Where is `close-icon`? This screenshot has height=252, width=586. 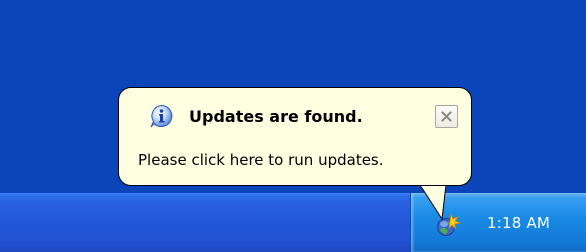
close-icon is located at coordinates (446, 116).